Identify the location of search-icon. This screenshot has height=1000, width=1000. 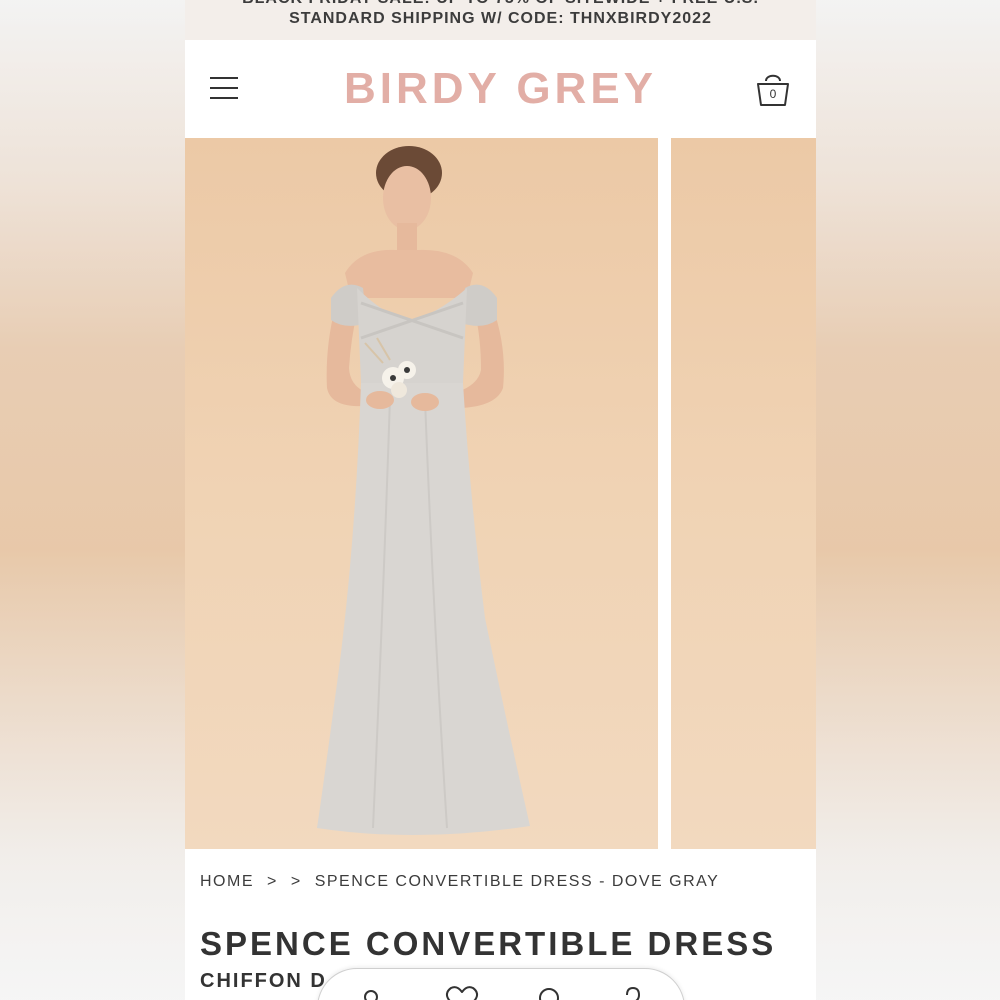
(549, 994).